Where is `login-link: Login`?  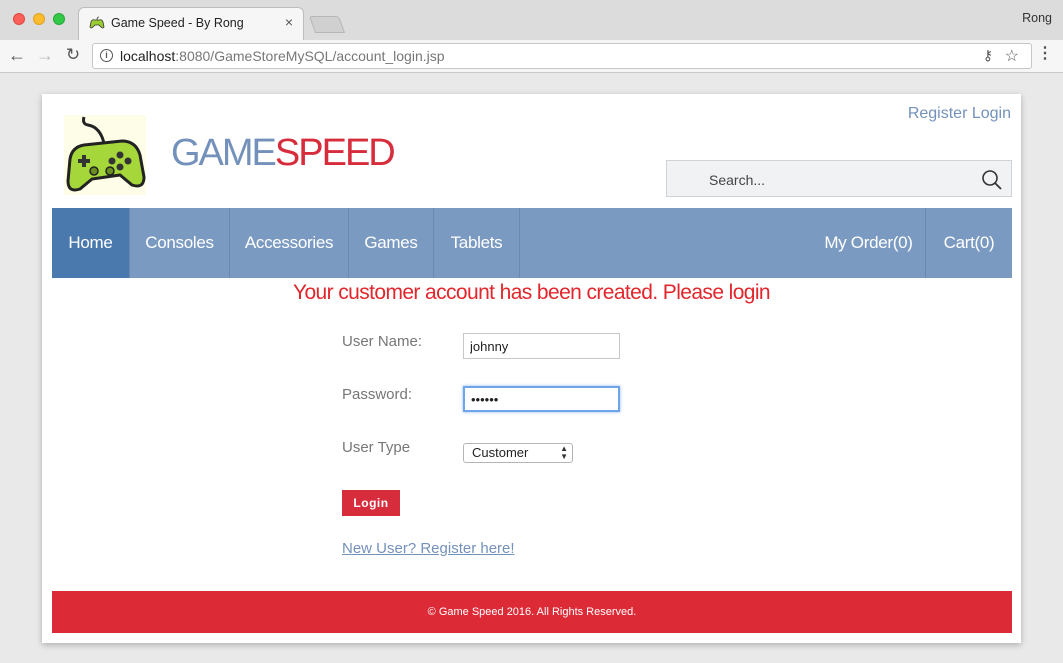
login-link: Login is located at coordinates (991, 113).